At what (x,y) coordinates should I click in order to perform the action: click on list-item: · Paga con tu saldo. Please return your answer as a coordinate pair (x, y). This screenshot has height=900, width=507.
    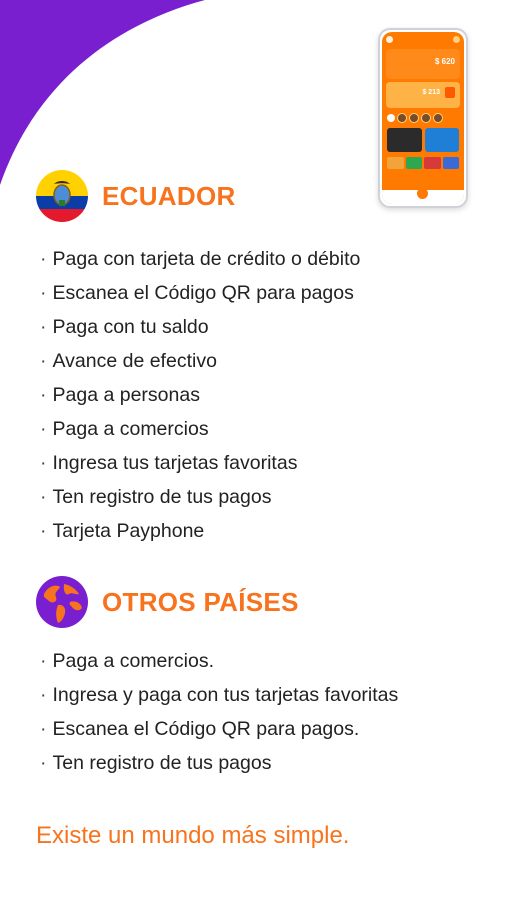
    Looking at the image, I should click on (124, 327).